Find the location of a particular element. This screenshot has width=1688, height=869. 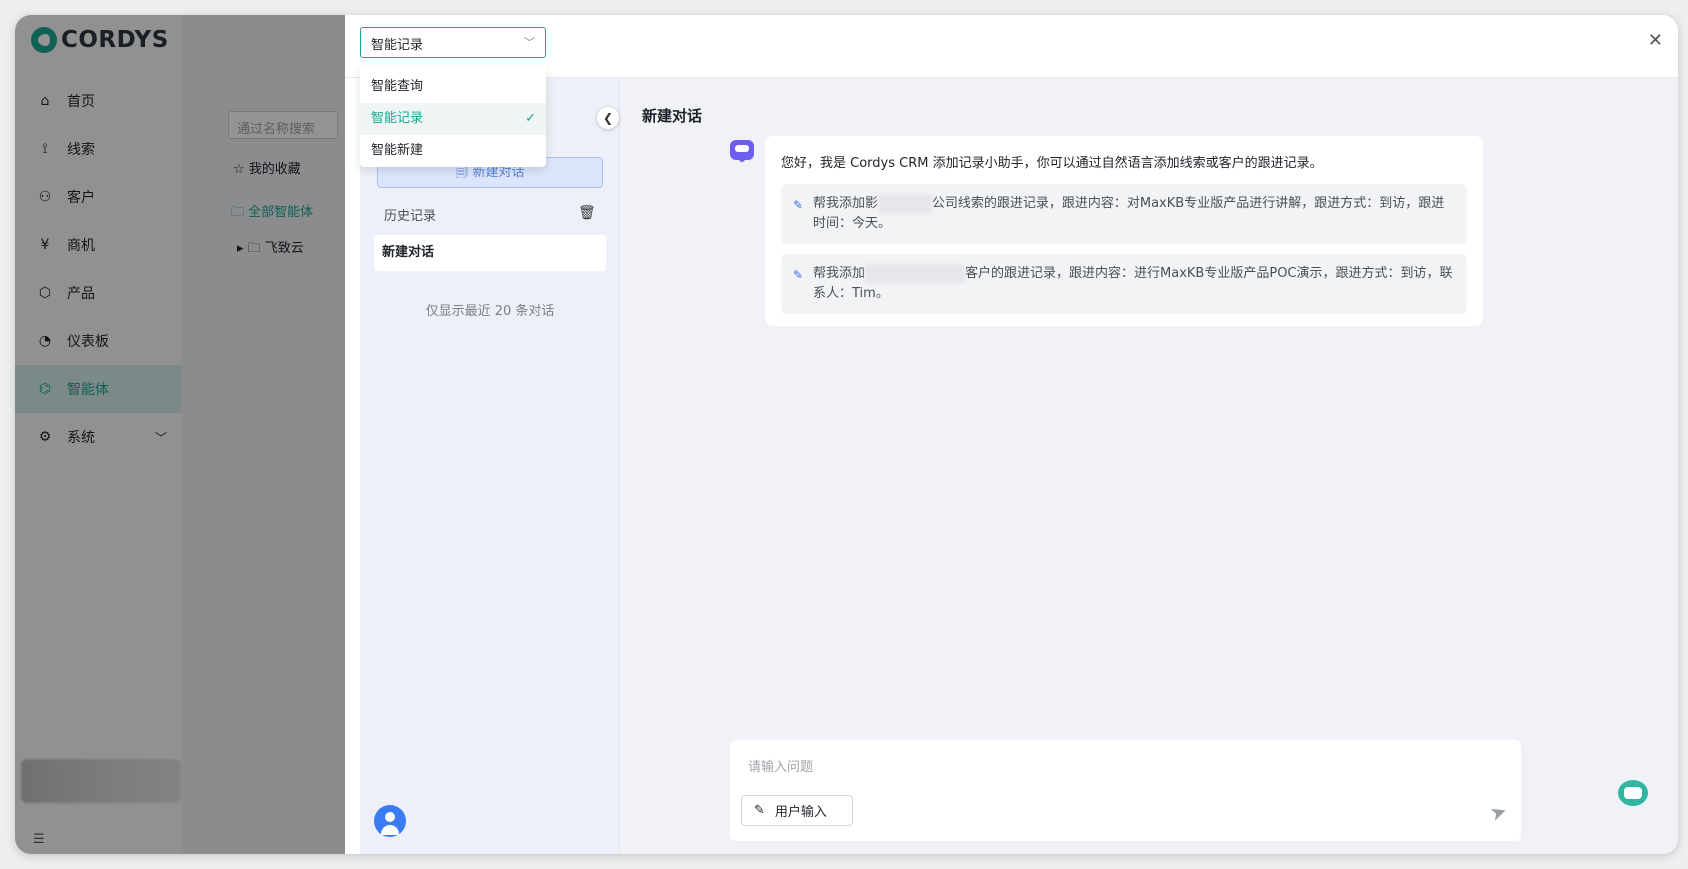

redacted-text: xxxxxxxxxxxxx is located at coordinates (915, 274).